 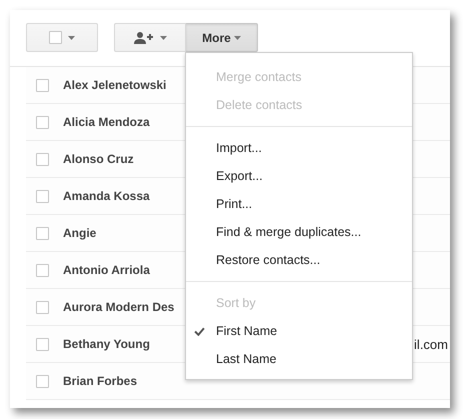 I want to click on section-heading: Sort by, so click(x=236, y=303).